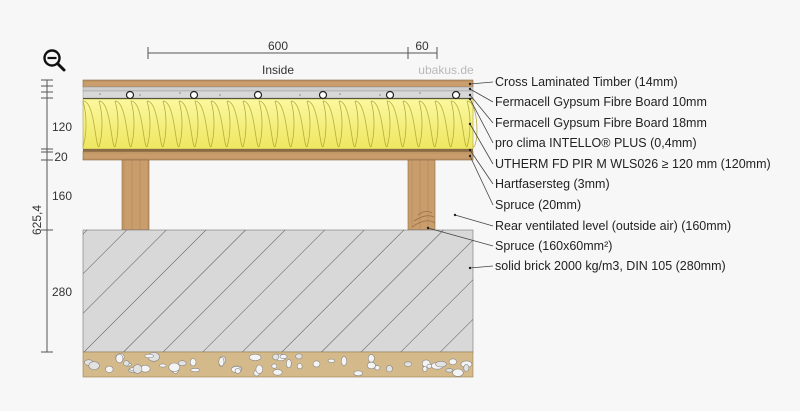  What do you see at coordinates (601, 123) in the screenshot?
I see `label-gypsum-18: Fermacell Gypsum Fibre Board 18mm` at bounding box center [601, 123].